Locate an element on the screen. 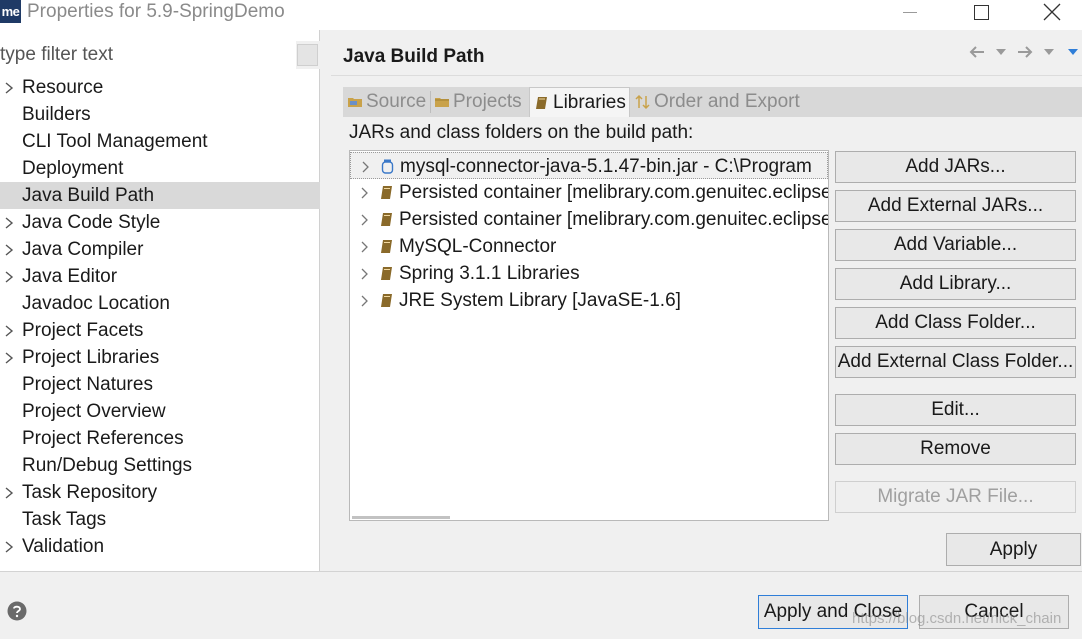  tab-projects: Projects is located at coordinates (478, 102).